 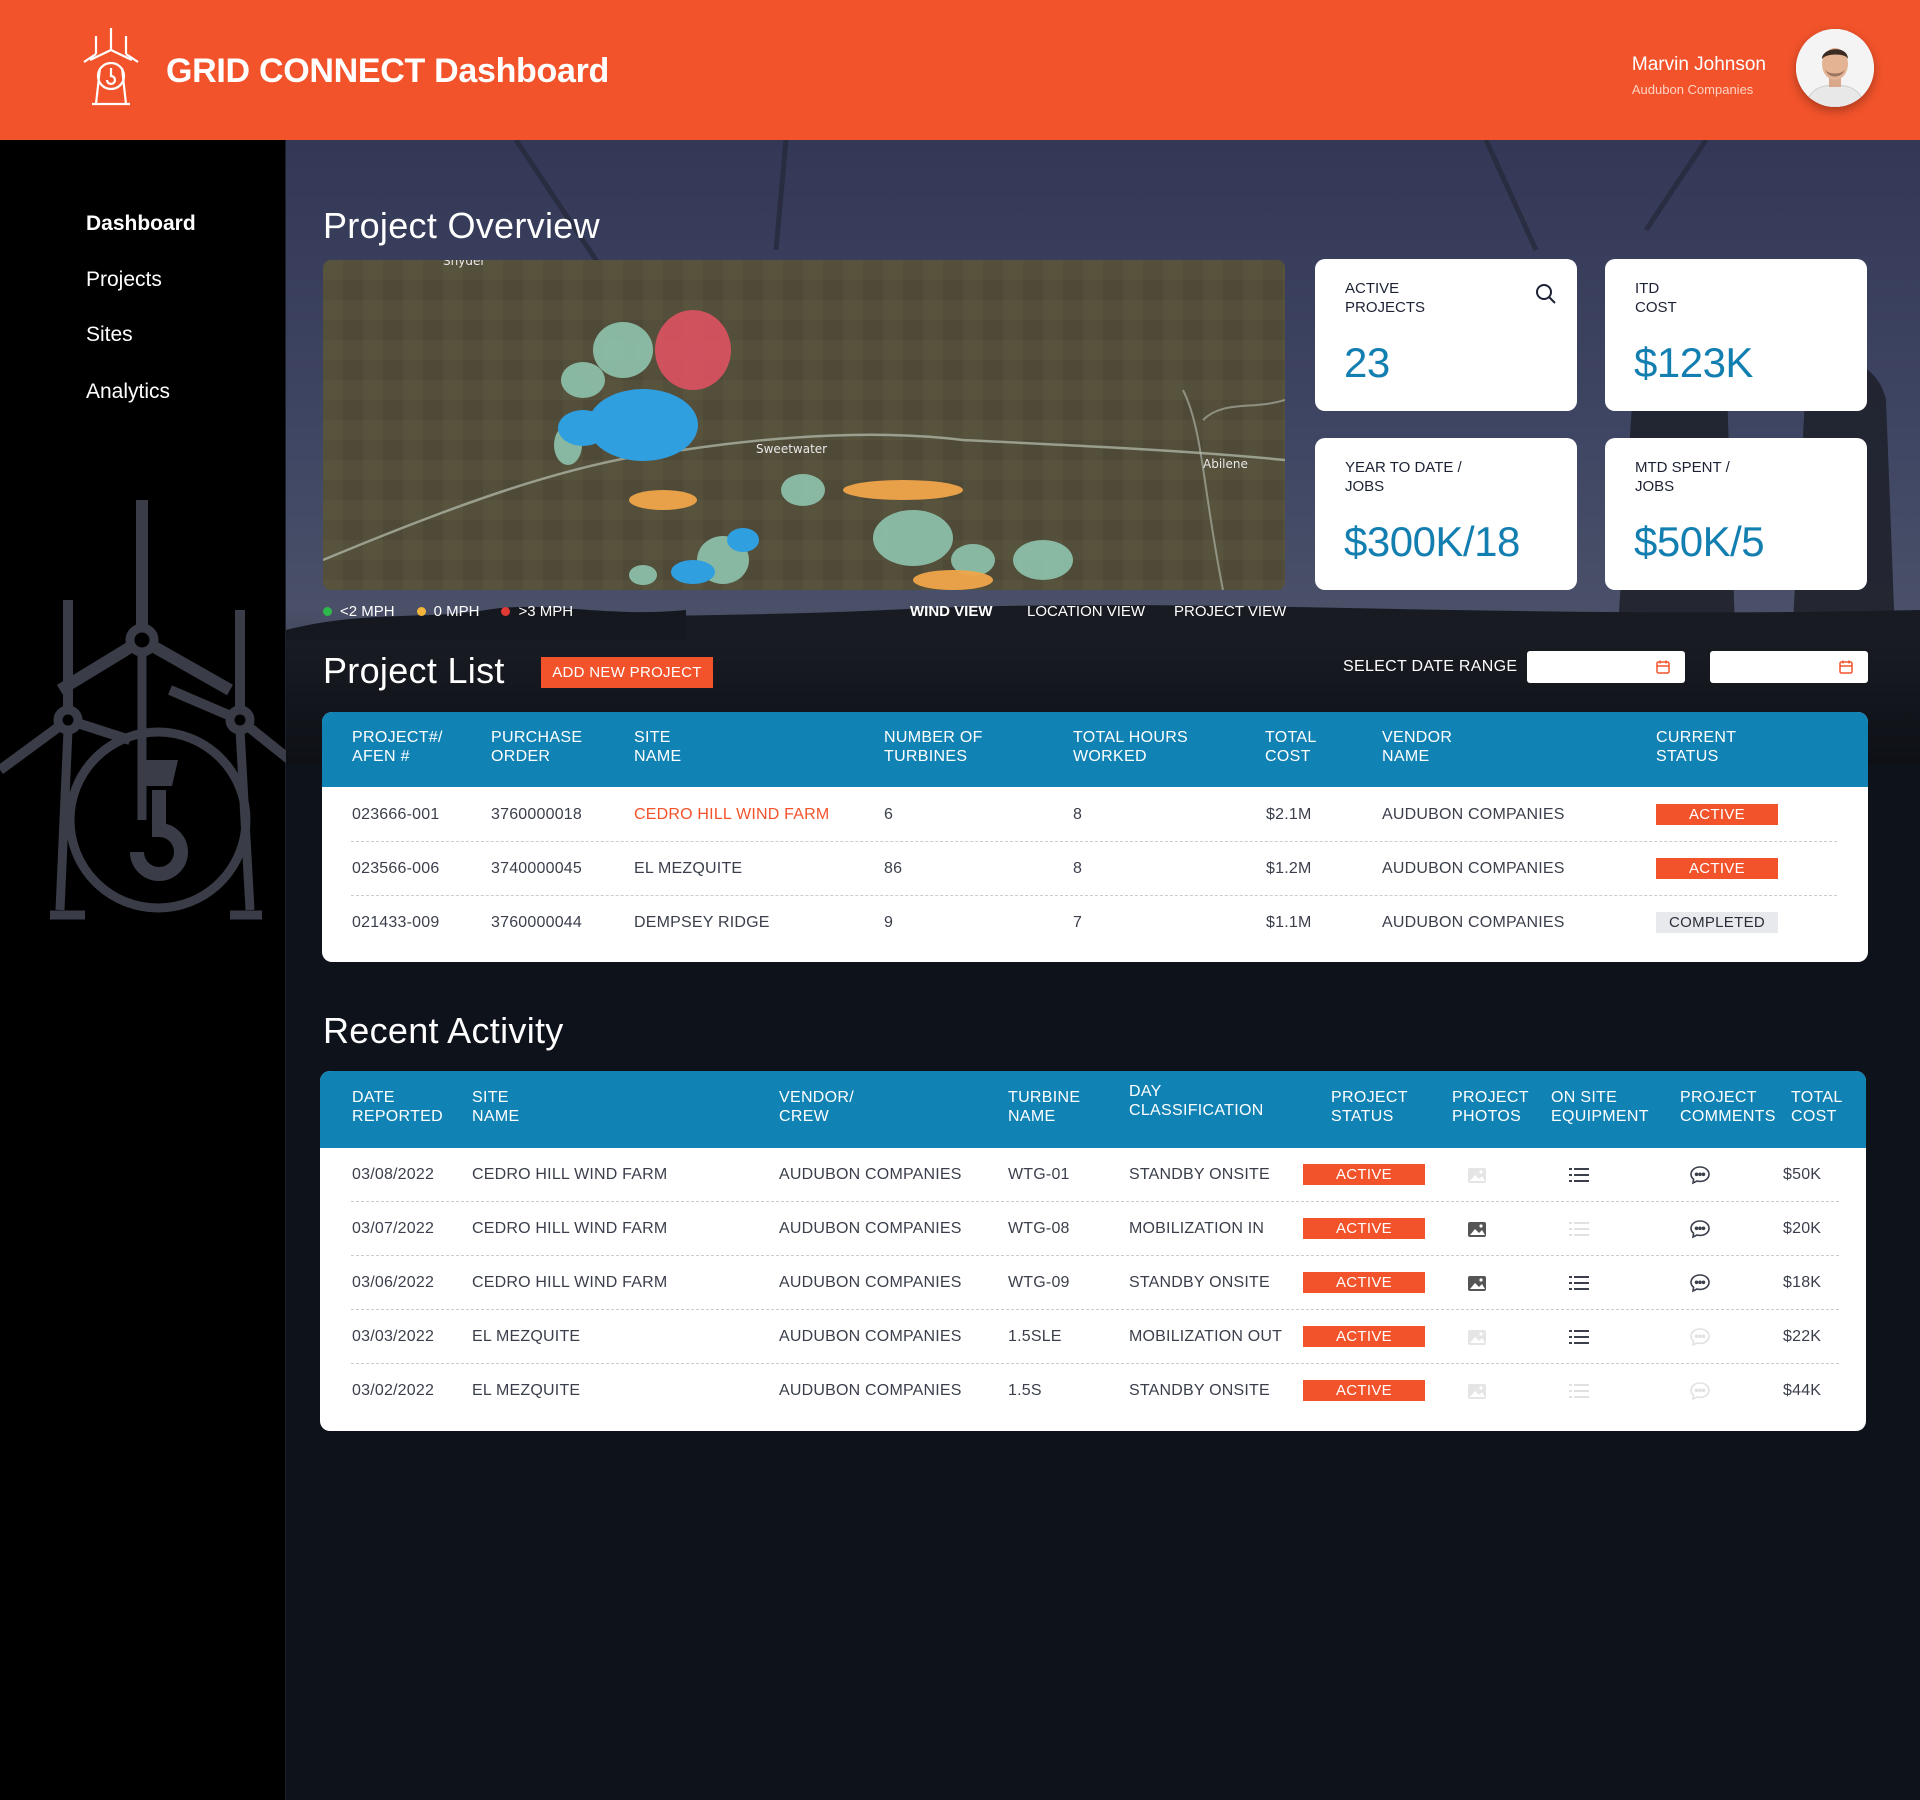 What do you see at coordinates (627, 672) in the screenshot?
I see `add-new-project-button: ADD NEW PROJECT` at bounding box center [627, 672].